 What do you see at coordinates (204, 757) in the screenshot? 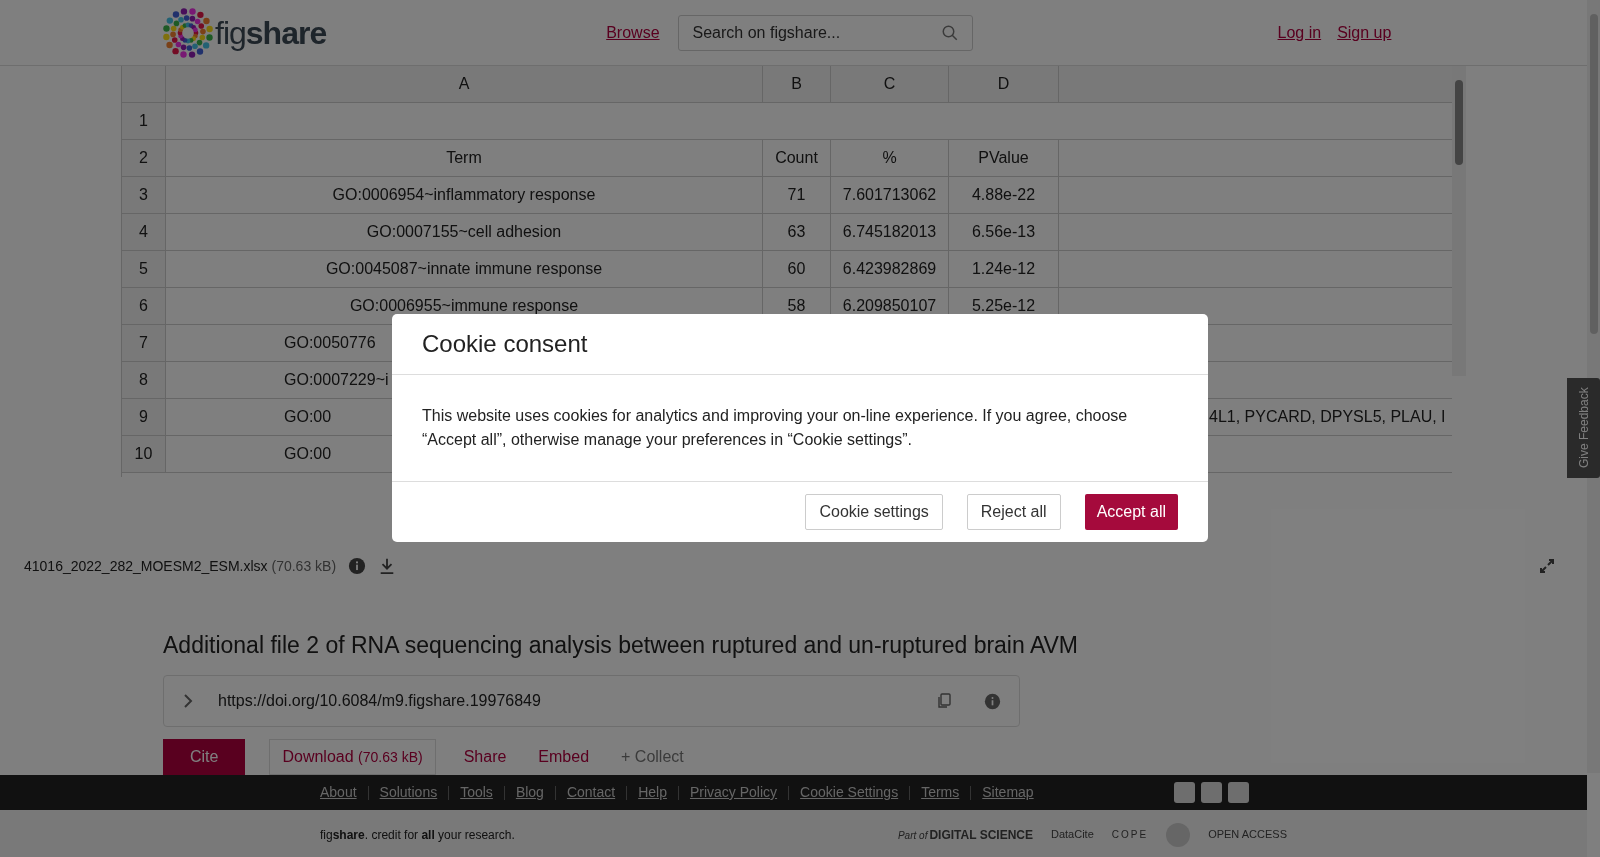
I see `cite-button: Cite` at bounding box center [204, 757].